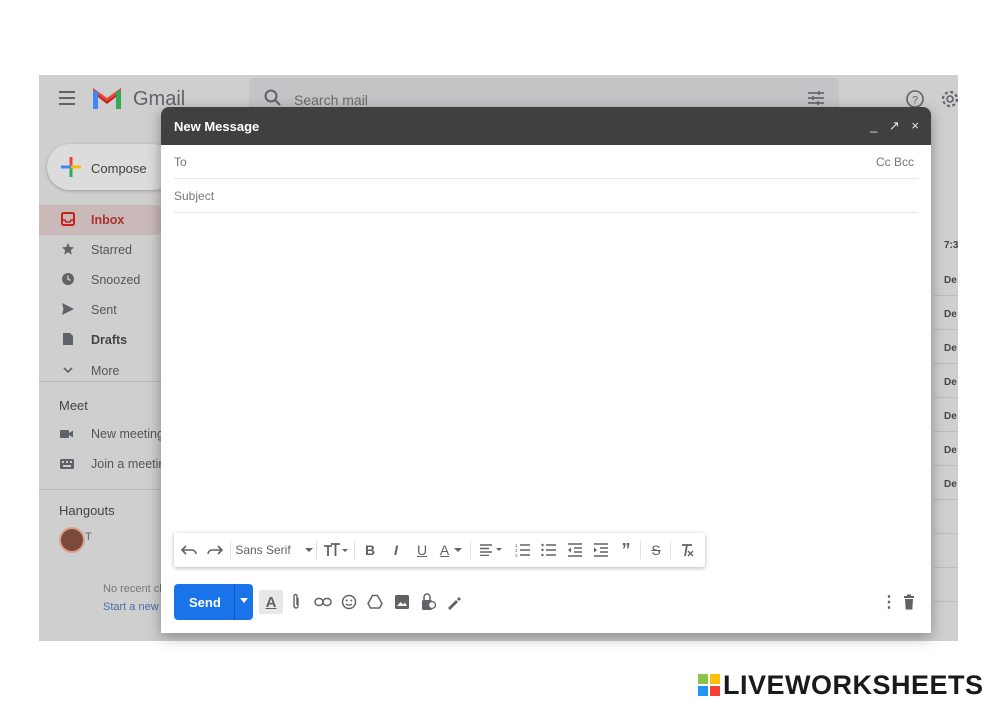  Describe the element at coordinates (88, 537) in the screenshot. I see `hangouts-user-name: T` at that location.